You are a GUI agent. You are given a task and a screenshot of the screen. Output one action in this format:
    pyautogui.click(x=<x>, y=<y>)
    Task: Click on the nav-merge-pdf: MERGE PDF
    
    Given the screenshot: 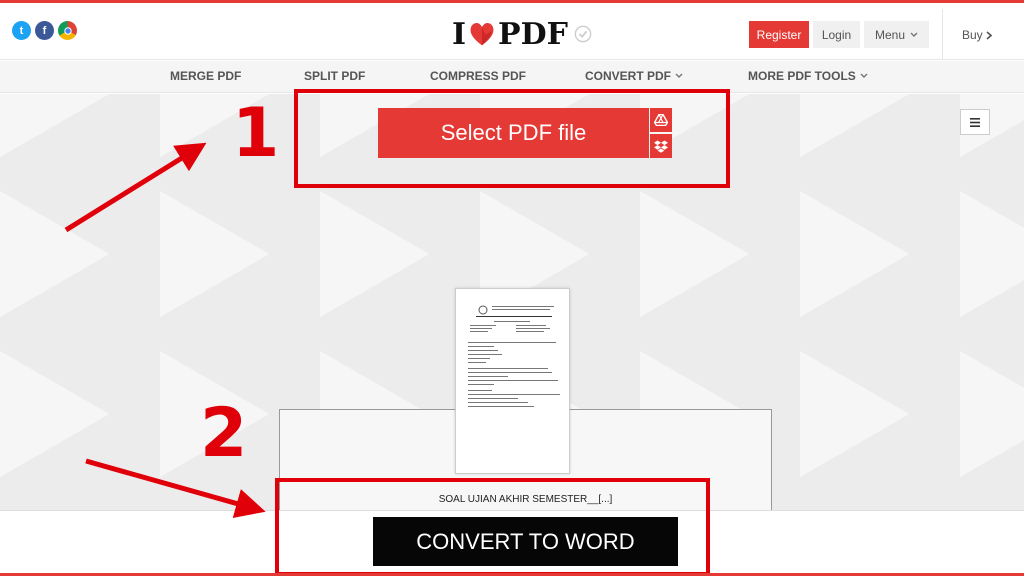 What is the action you would take?
    pyautogui.click(x=205, y=76)
    